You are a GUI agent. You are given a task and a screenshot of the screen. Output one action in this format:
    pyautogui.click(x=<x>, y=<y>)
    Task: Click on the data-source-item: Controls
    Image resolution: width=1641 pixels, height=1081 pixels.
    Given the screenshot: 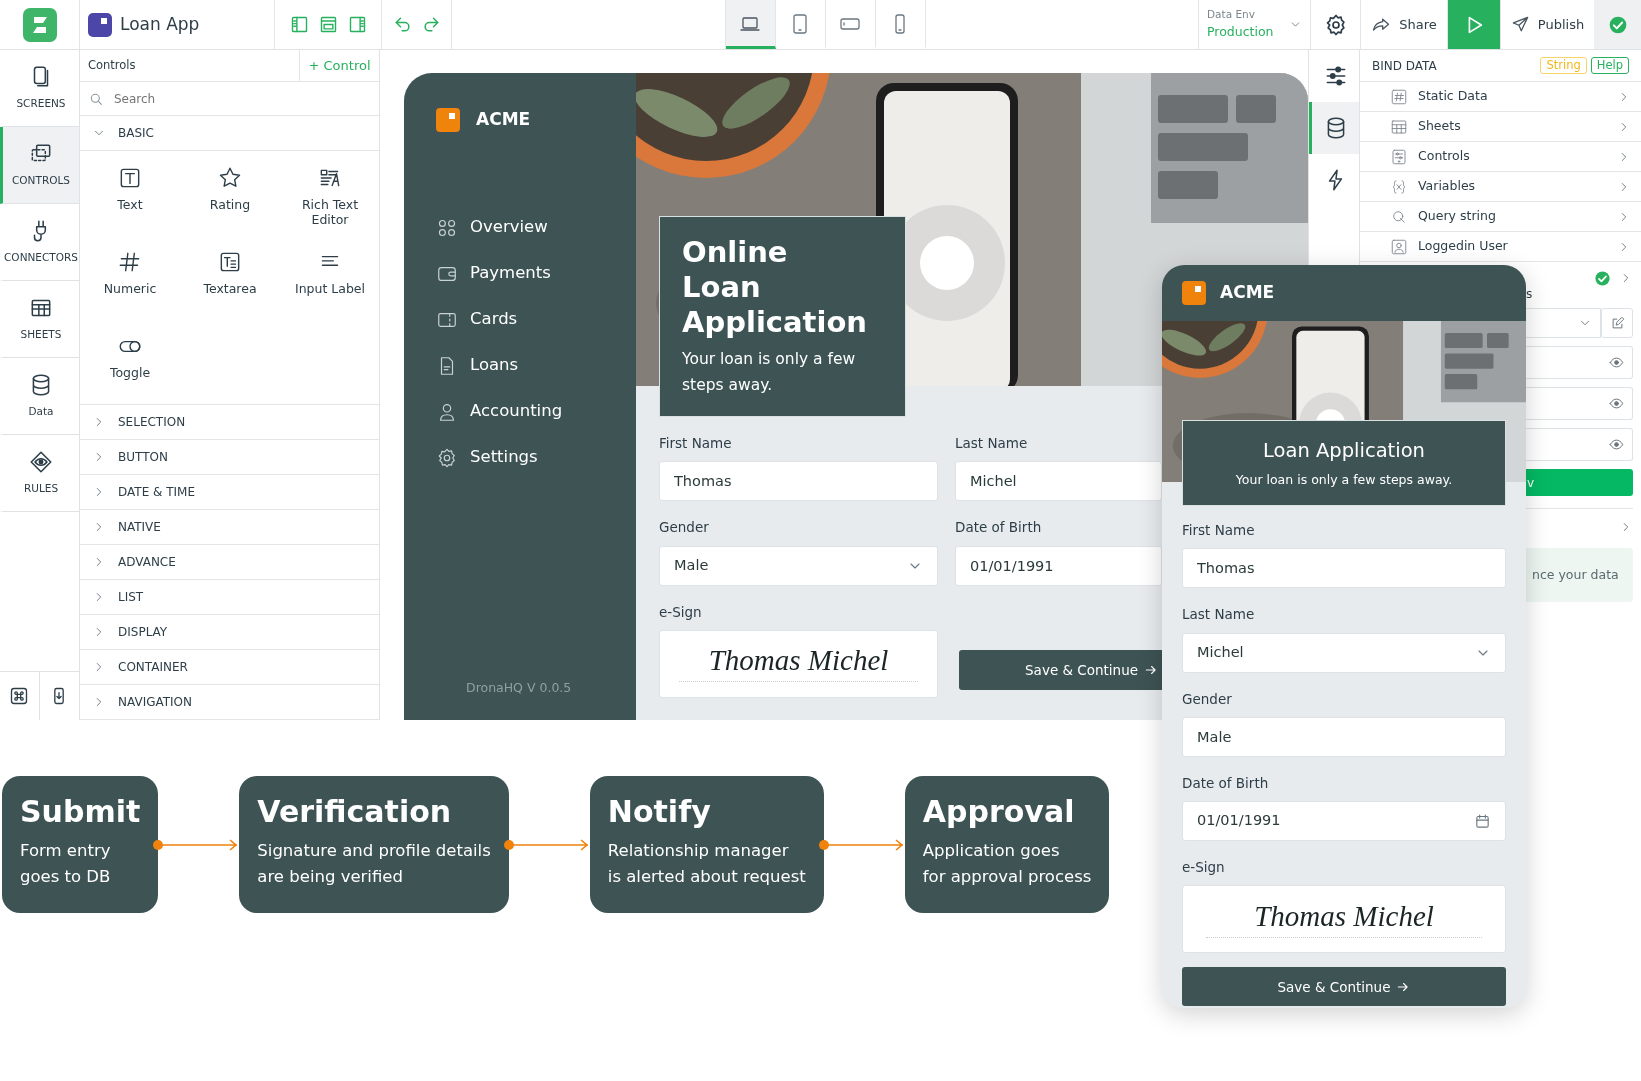 What is the action you would take?
    pyautogui.click(x=1500, y=157)
    